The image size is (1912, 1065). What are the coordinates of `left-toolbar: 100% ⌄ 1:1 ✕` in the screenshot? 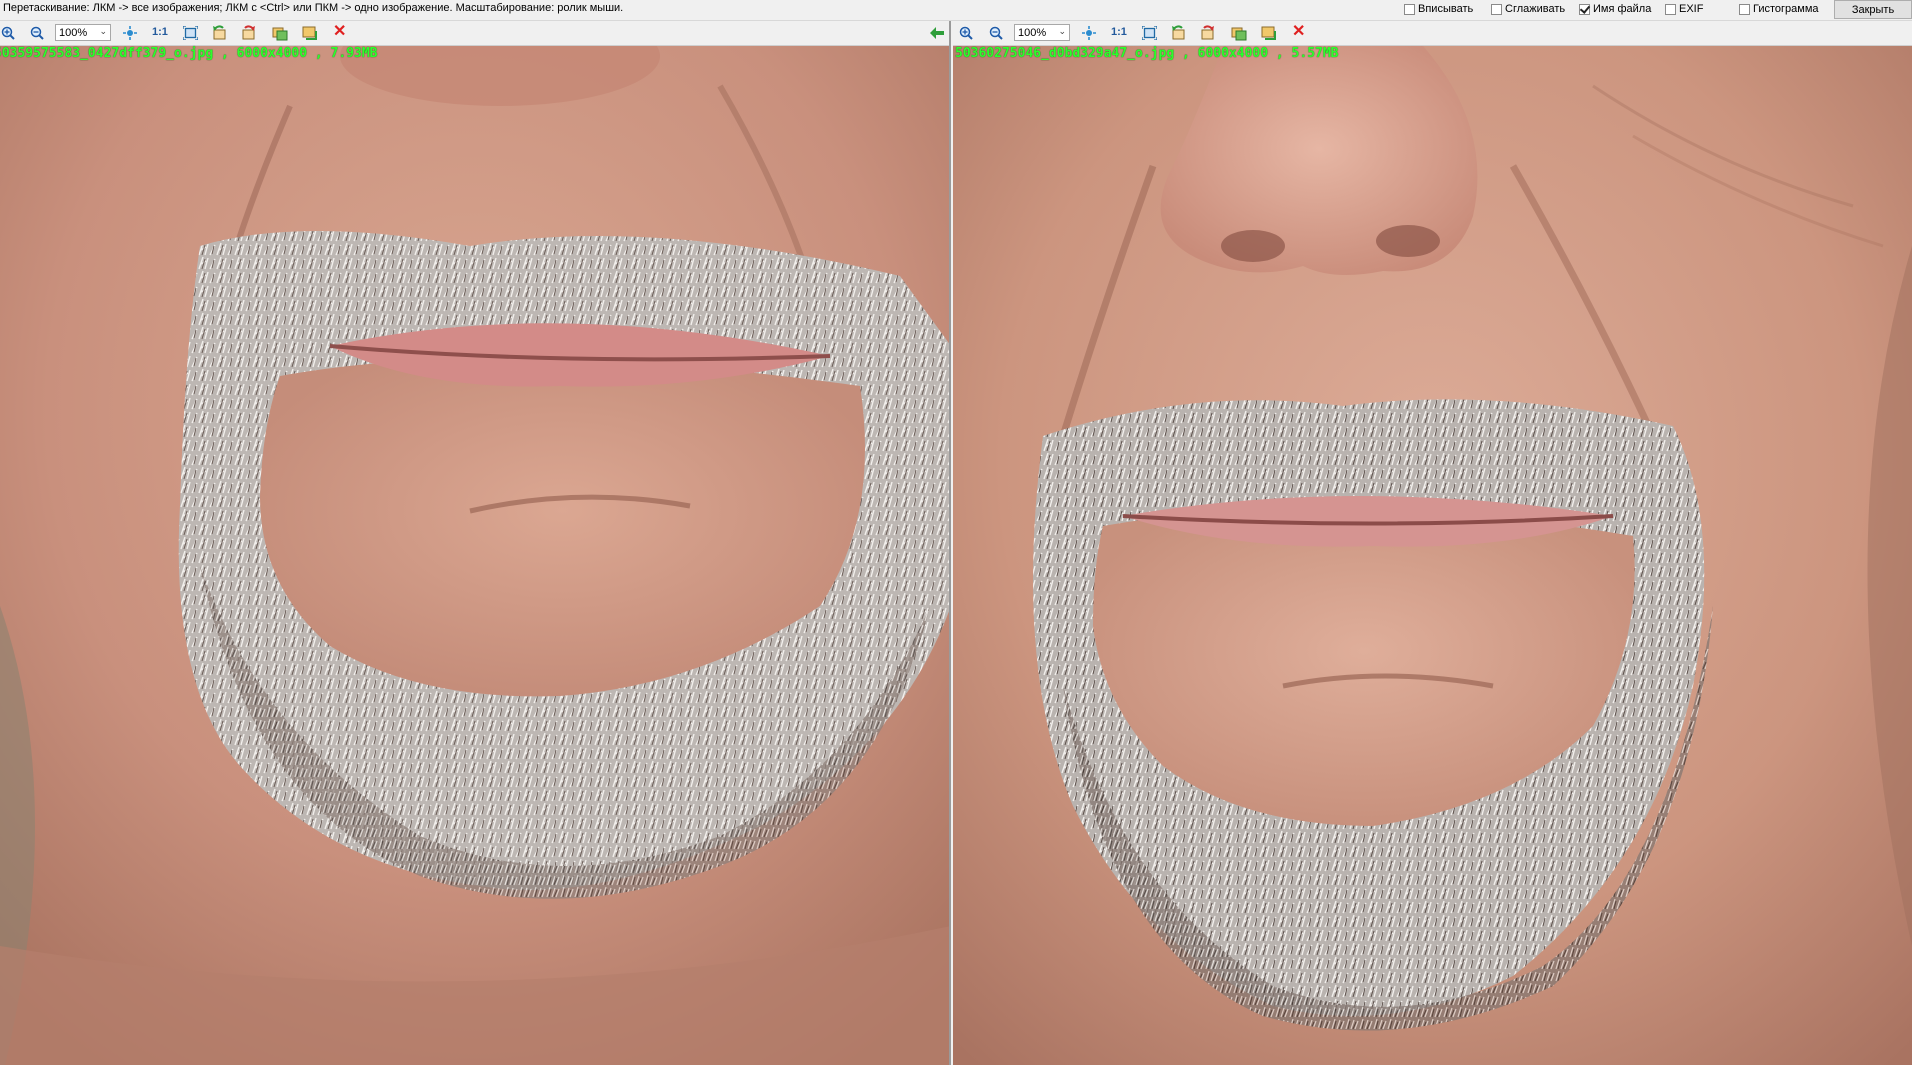 It's located at (474, 33).